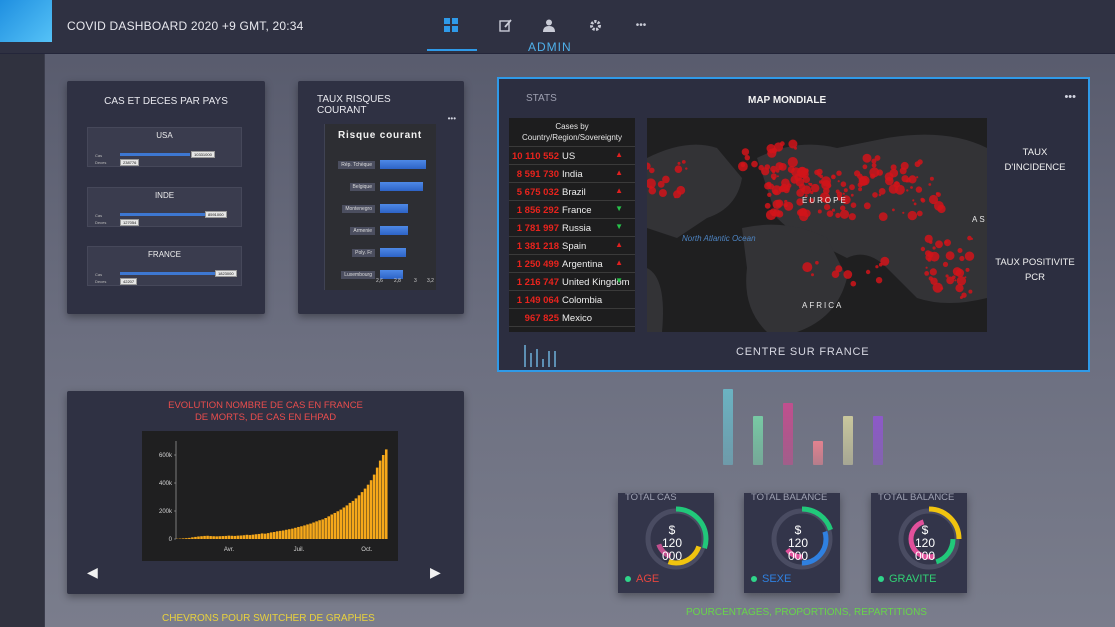  I want to click on stats-label: STATS, so click(541, 98).